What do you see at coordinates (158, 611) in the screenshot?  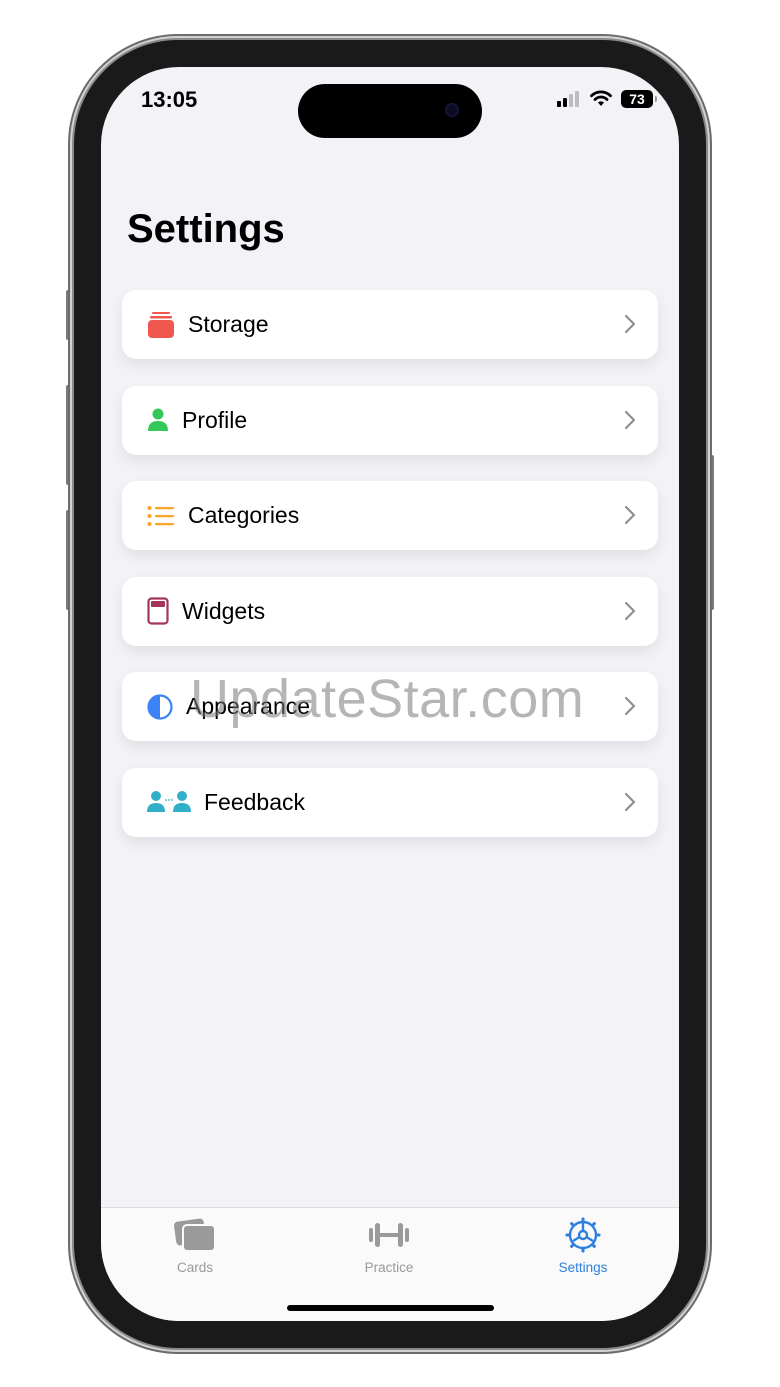 I see `widget-icon` at bounding box center [158, 611].